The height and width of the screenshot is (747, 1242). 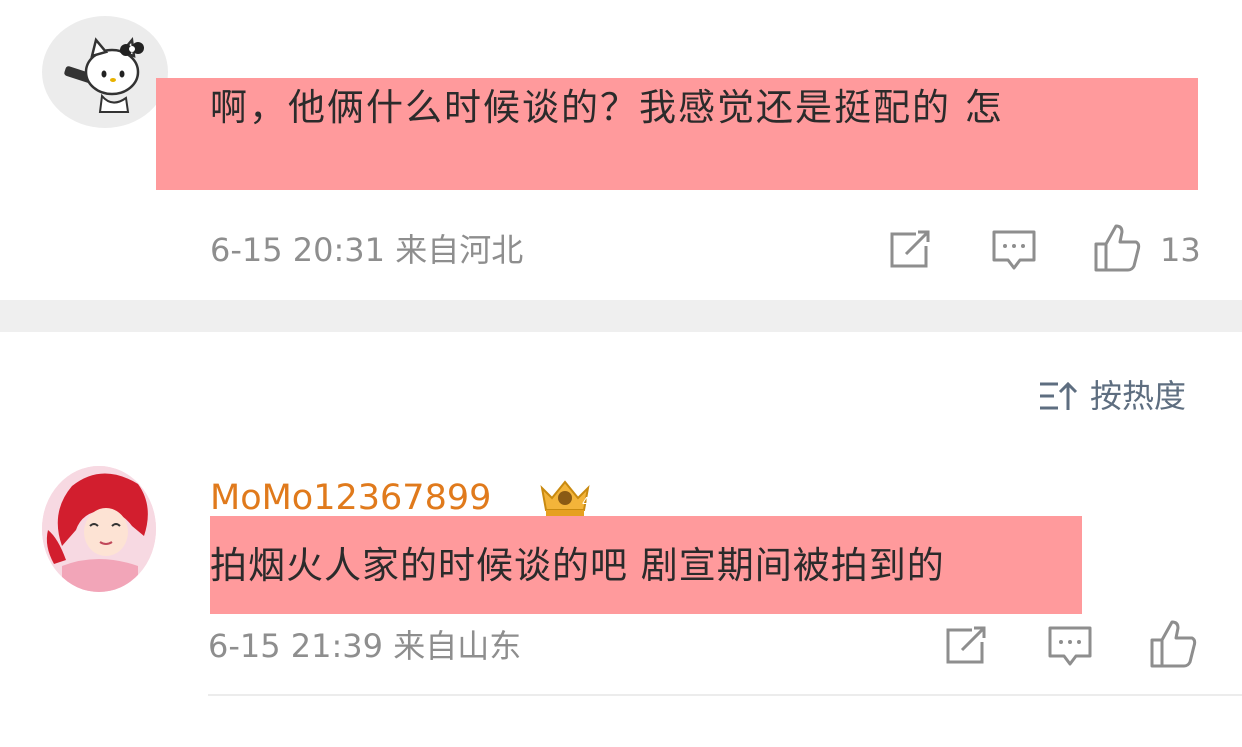 What do you see at coordinates (725, 695) in the screenshot?
I see `comment-divider` at bounding box center [725, 695].